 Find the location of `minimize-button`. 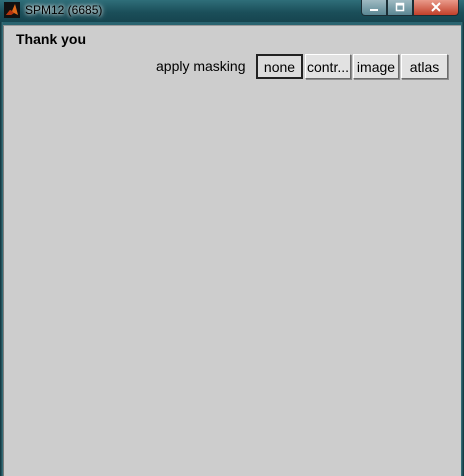

minimize-button is located at coordinates (374, 8).